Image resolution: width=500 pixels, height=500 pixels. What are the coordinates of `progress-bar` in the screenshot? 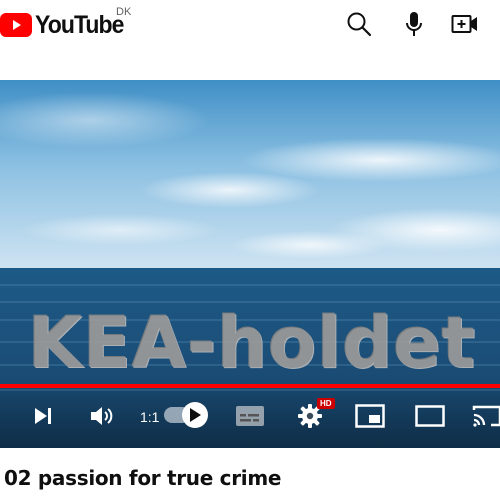 It's located at (250, 386).